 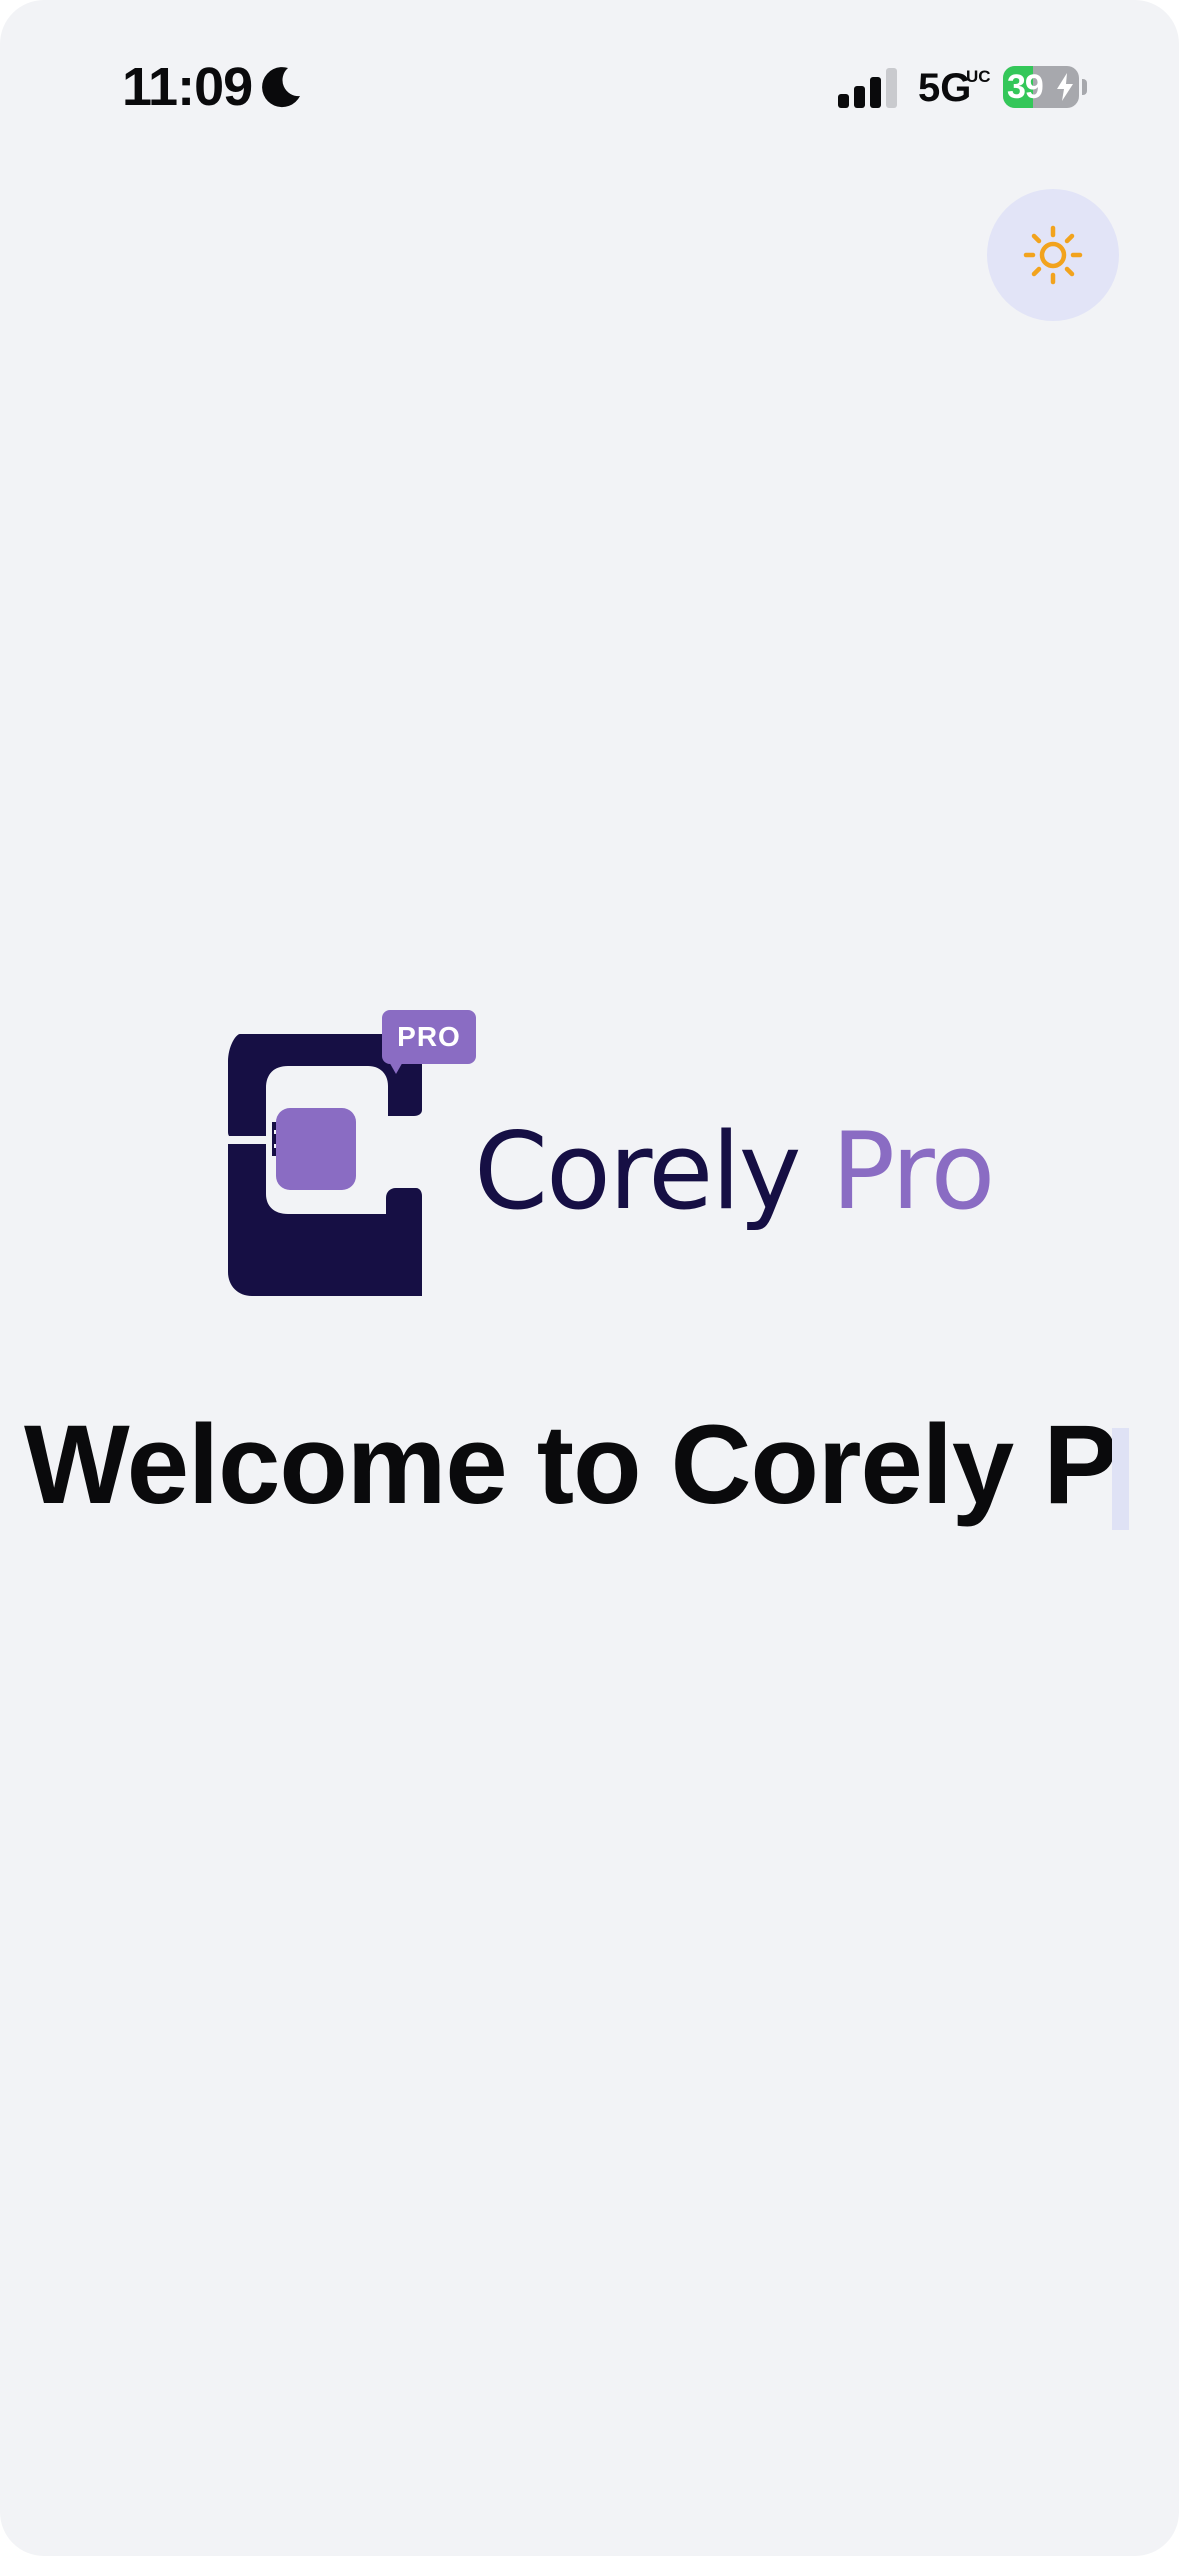 I want to click on sun-icon, so click(x=1053, y=255).